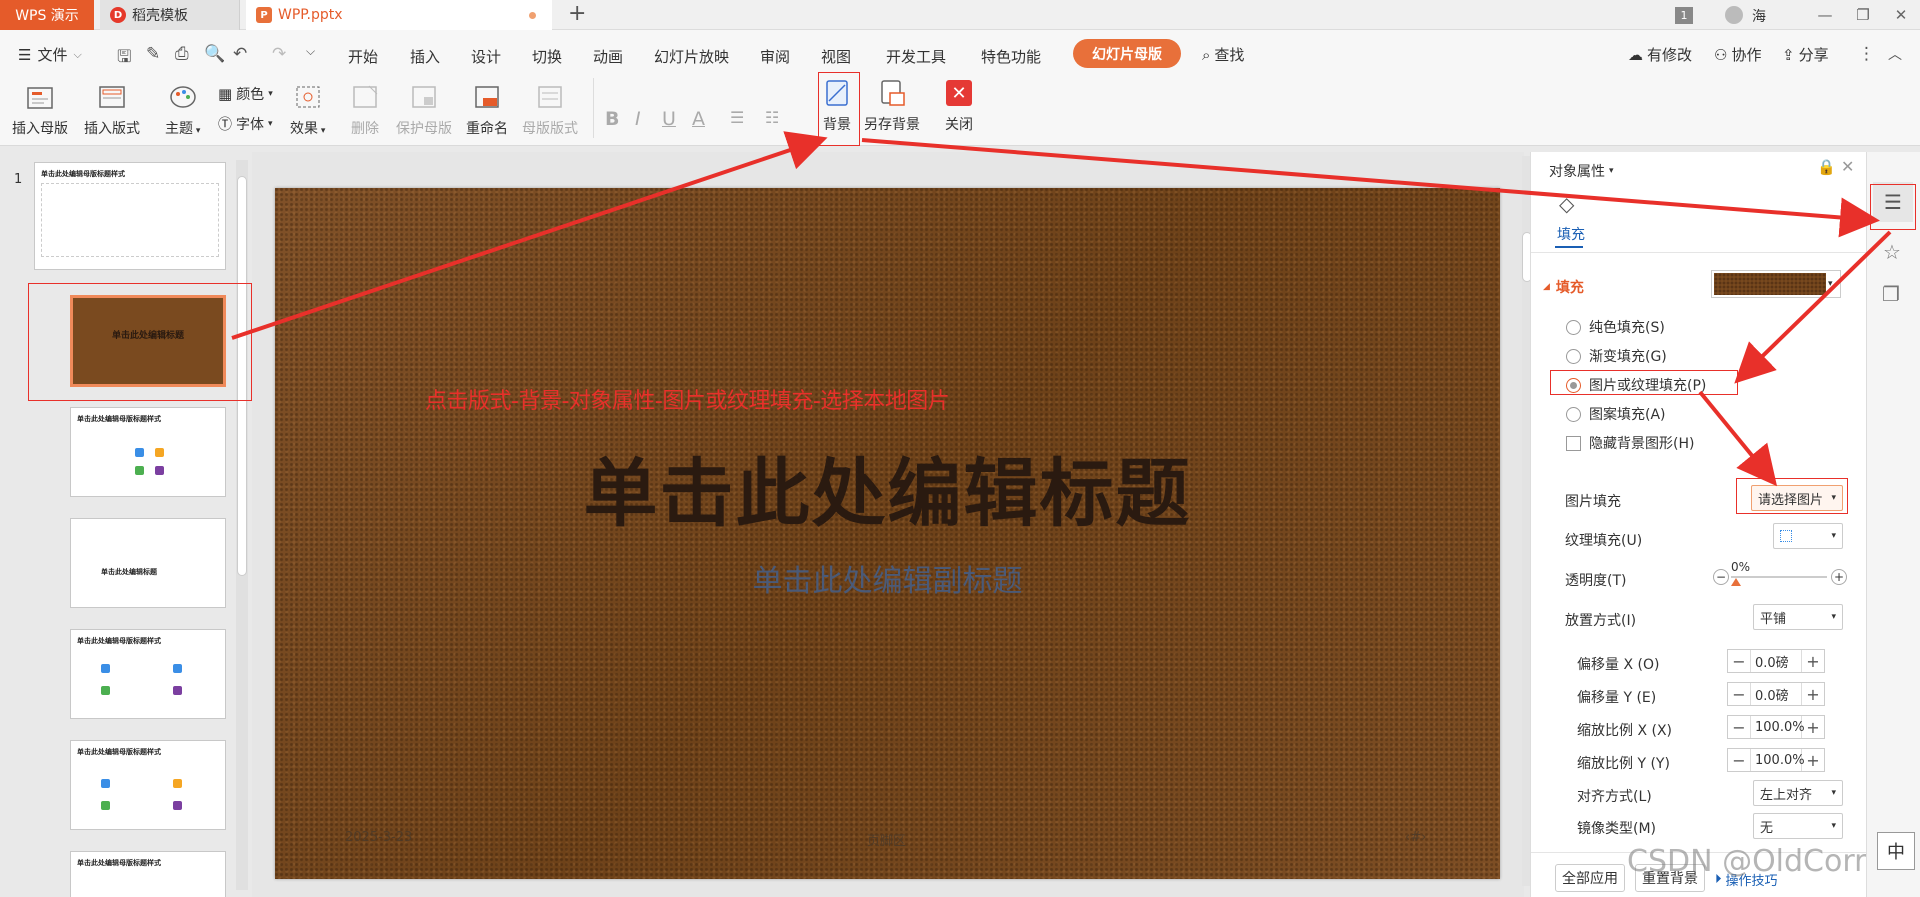 This screenshot has width=1920, height=897. What do you see at coordinates (365, 110) in the screenshot?
I see `delete-button: 删除` at bounding box center [365, 110].